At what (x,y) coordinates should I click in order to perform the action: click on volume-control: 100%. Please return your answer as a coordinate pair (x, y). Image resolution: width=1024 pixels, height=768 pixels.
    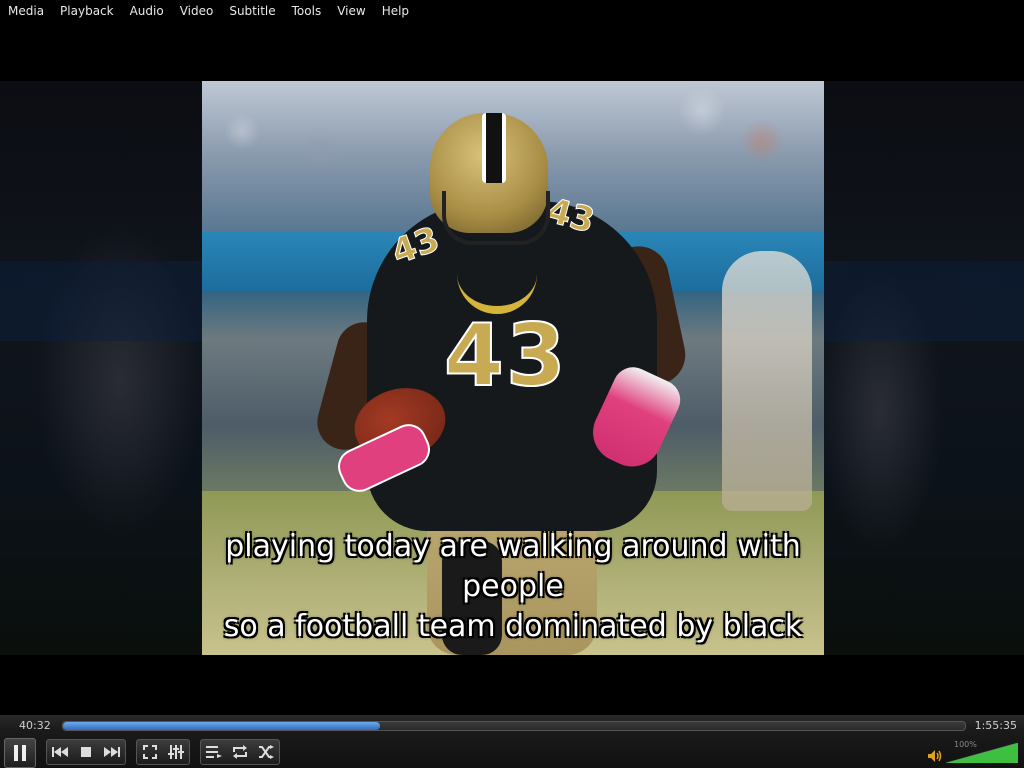
    Looking at the image, I should click on (973, 752).